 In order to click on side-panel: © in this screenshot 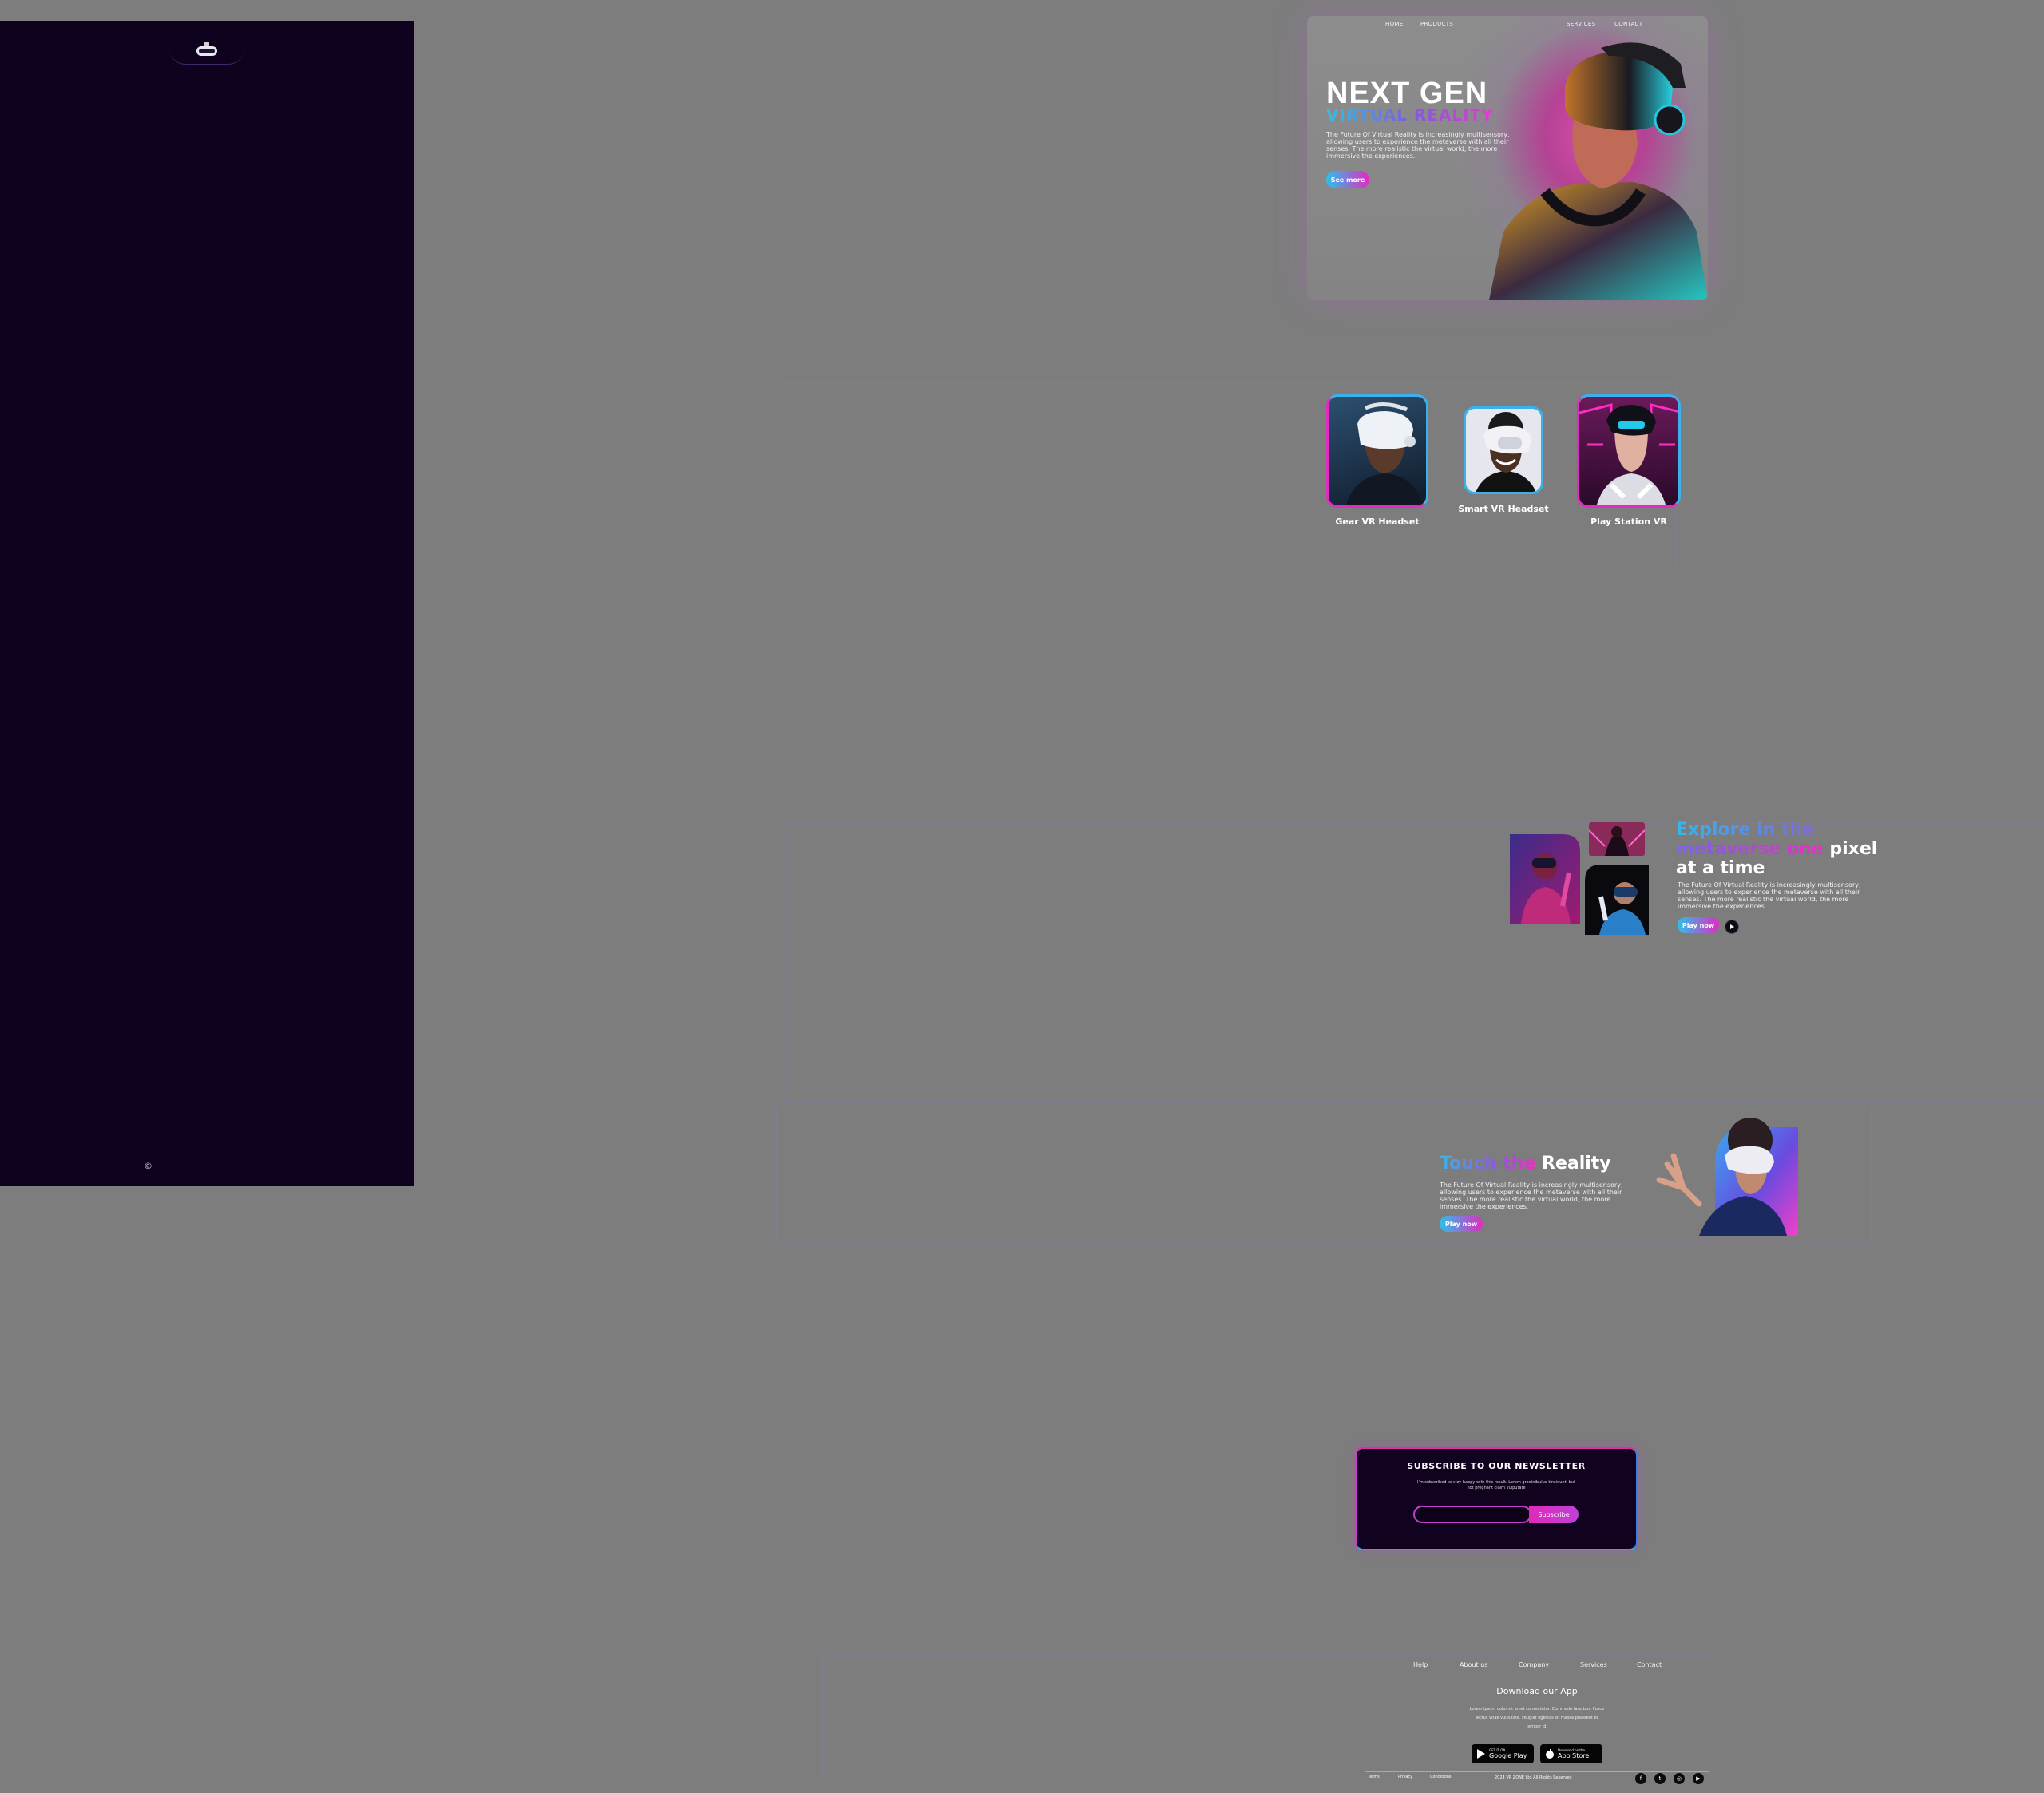, I will do `click(207, 604)`.